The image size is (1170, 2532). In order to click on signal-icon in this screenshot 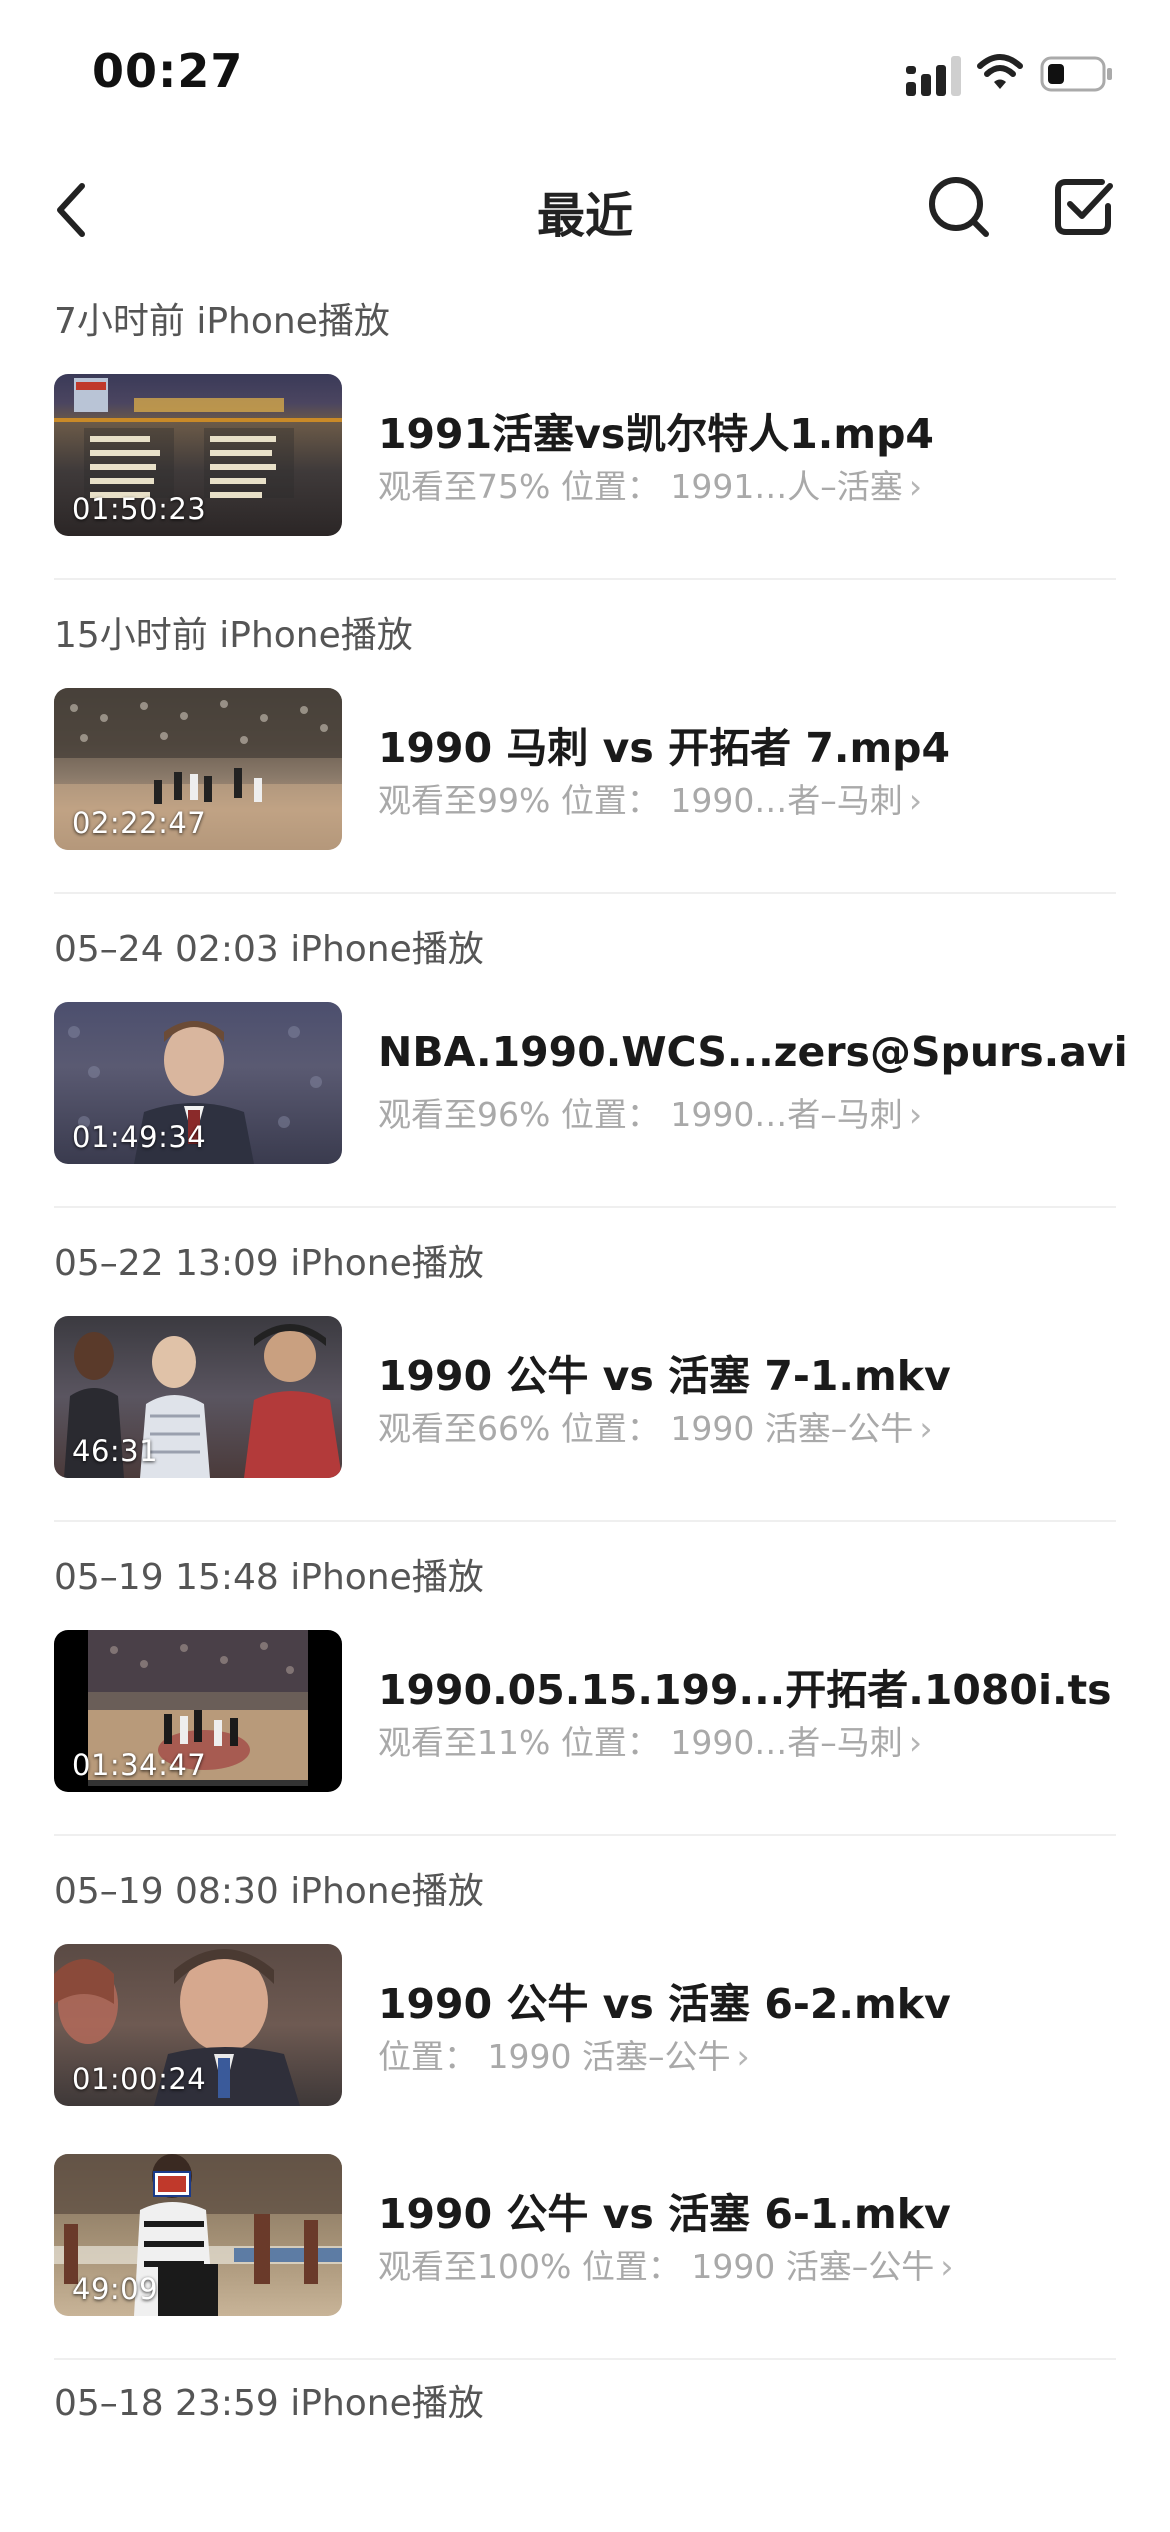, I will do `click(933, 76)`.